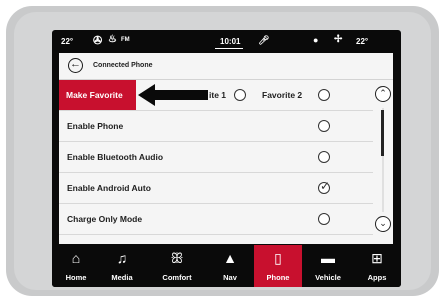 Image resolution: width=445 pixels, height=302 pixels. I want to click on enable-phone-label: Enable Phone, so click(95, 126).